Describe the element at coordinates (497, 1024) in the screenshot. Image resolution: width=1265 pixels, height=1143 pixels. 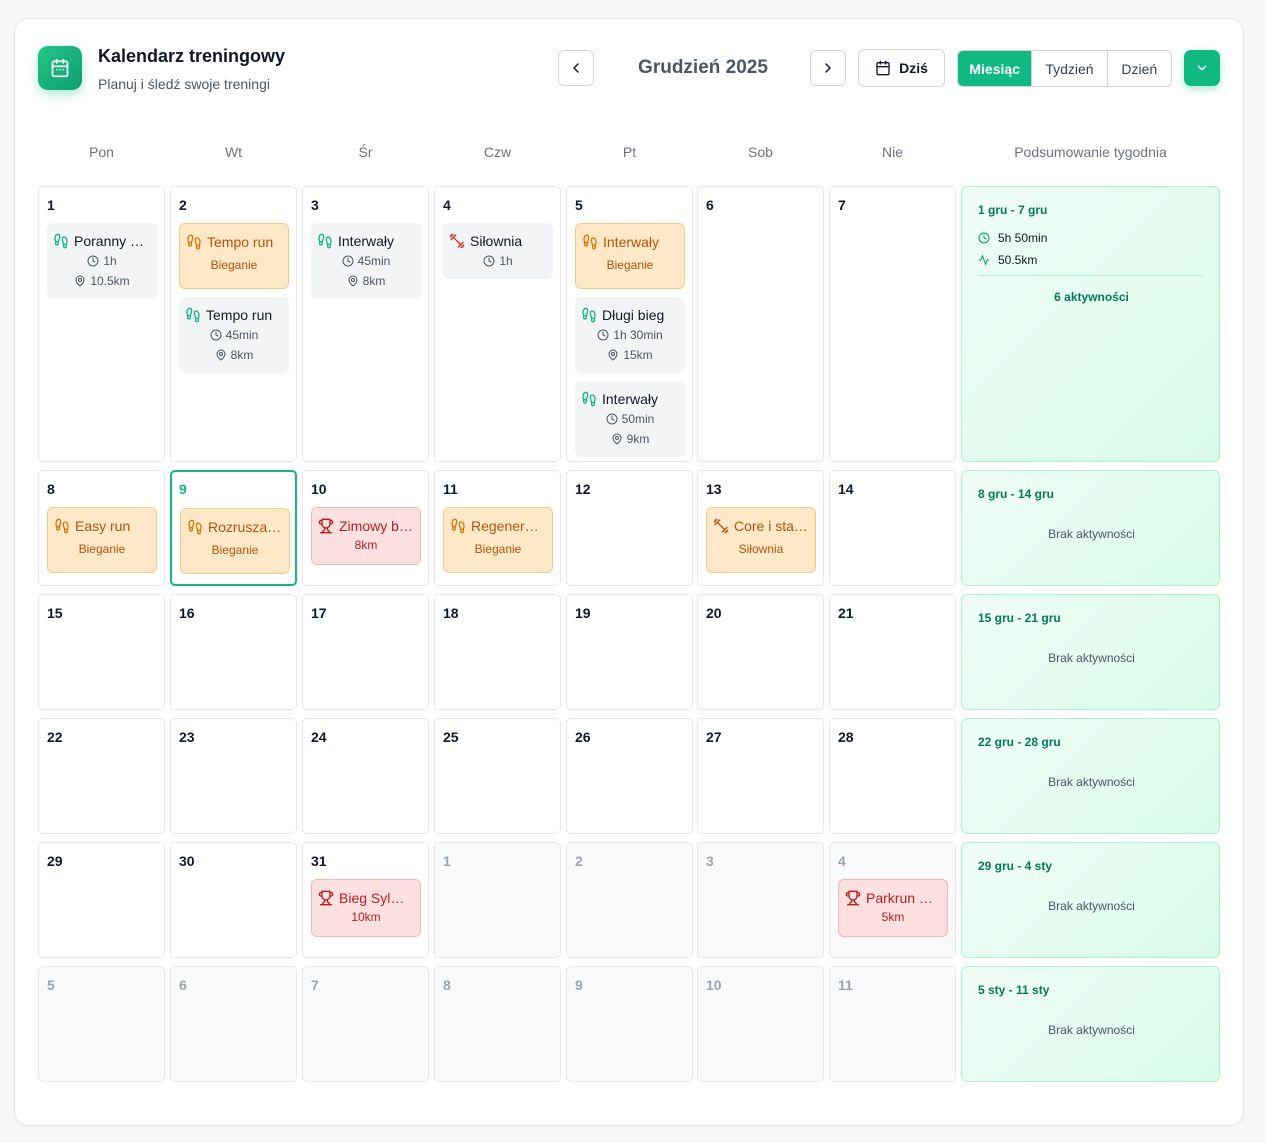
I see `day-cell: 8` at that location.